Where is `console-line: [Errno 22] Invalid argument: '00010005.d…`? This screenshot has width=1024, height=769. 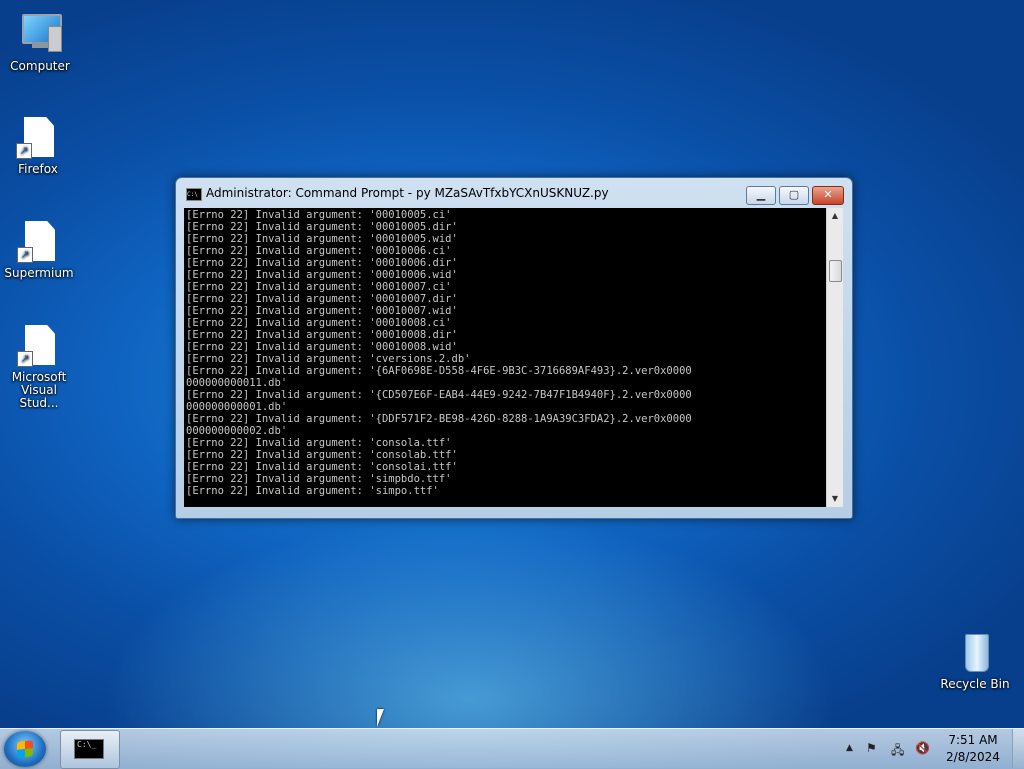 console-line: [Errno 22] Invalid argument: '00010005.d… is located at coordinates (322, 227).